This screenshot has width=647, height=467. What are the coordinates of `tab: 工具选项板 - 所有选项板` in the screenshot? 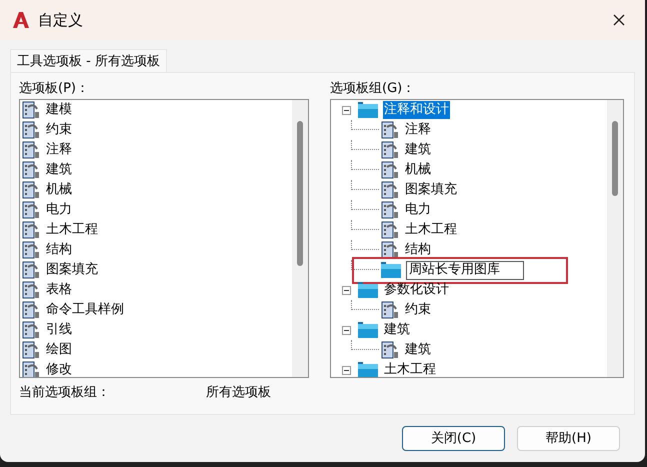 It's located at (88, 60).